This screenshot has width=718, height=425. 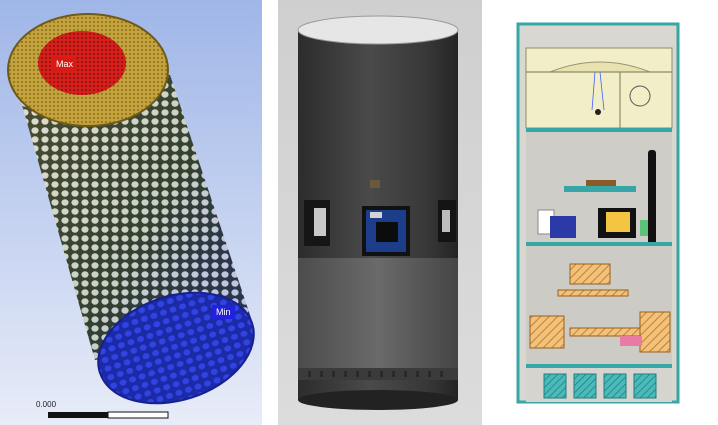 What do you see at coordinates (78, 415) in the screenshot?
I see `scale-bar` at bounding box center [78, 415].